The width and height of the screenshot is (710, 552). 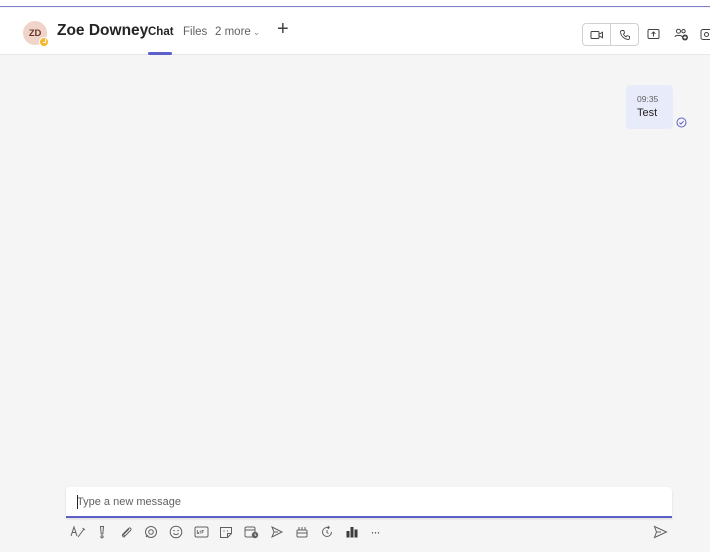 I want to click on add-people-icon, so click(x=681, y=34).